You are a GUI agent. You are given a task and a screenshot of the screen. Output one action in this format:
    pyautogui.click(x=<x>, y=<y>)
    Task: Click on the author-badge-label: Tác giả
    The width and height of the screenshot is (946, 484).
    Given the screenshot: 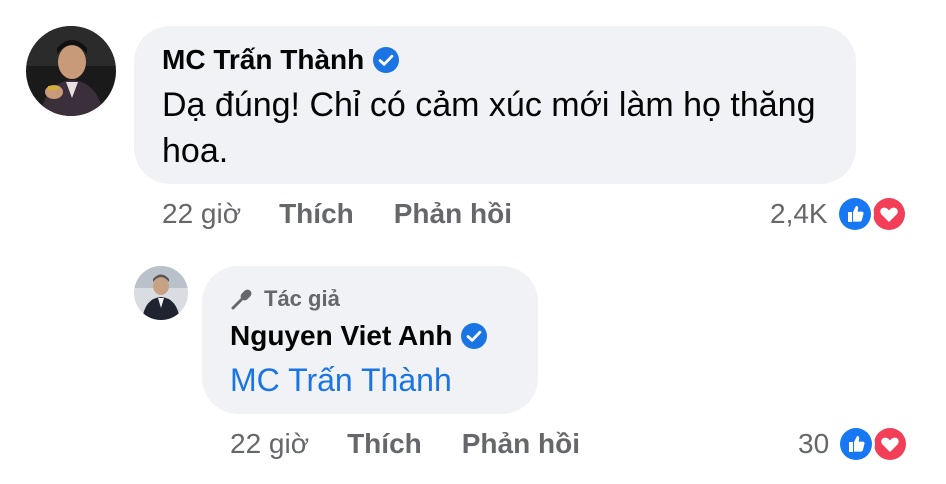 What is the action you would take?
    pyautogui.click(x=302, y=298)
    